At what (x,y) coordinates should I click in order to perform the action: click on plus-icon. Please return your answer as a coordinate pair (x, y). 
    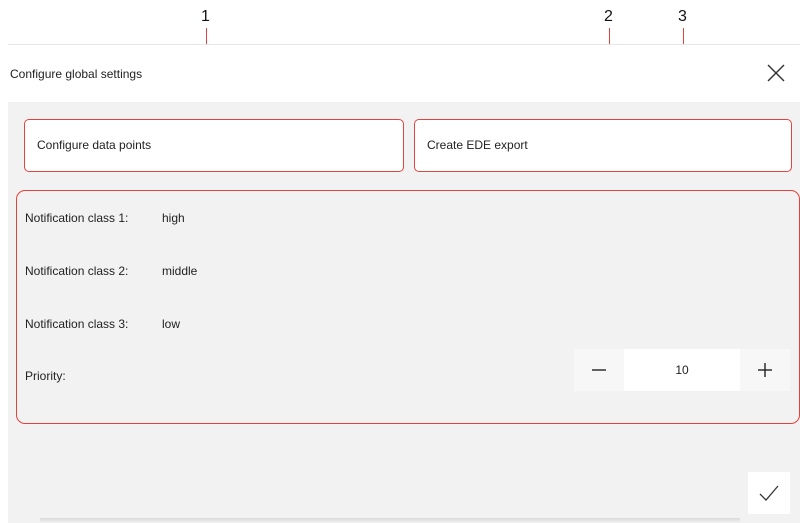
    Looking at the image, I should click on (765, 370).